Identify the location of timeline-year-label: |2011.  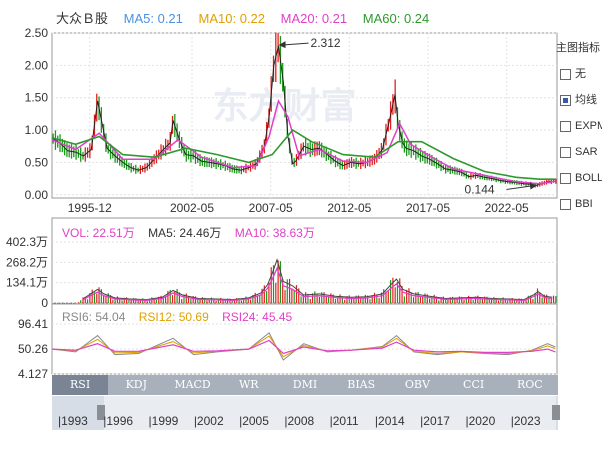
(344, 421).